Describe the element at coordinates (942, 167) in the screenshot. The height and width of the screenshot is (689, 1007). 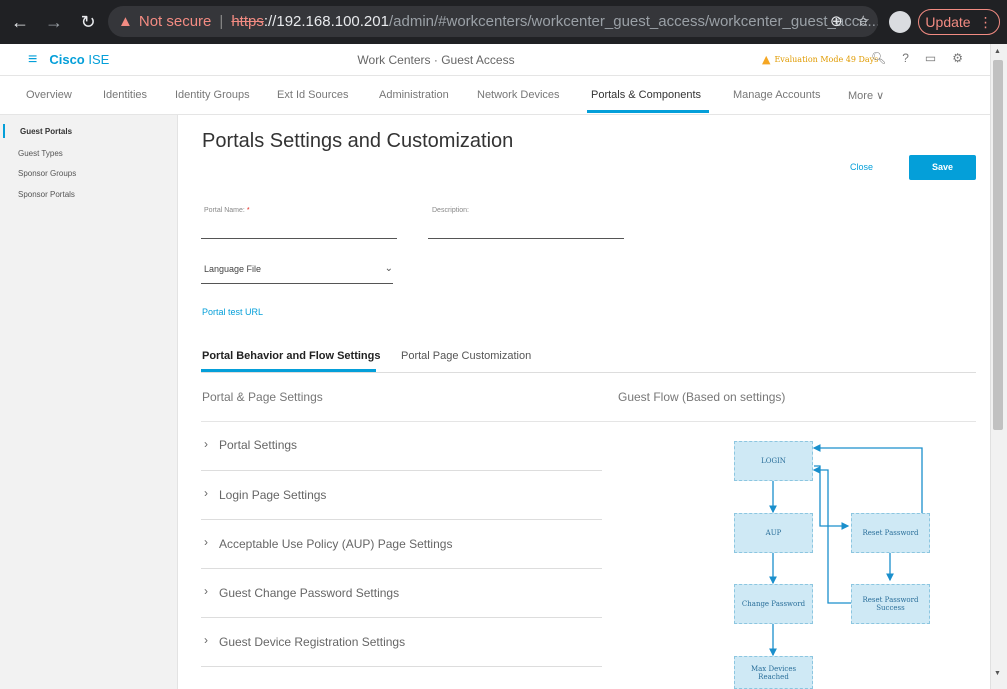
I see `save-button: Save` at that location.